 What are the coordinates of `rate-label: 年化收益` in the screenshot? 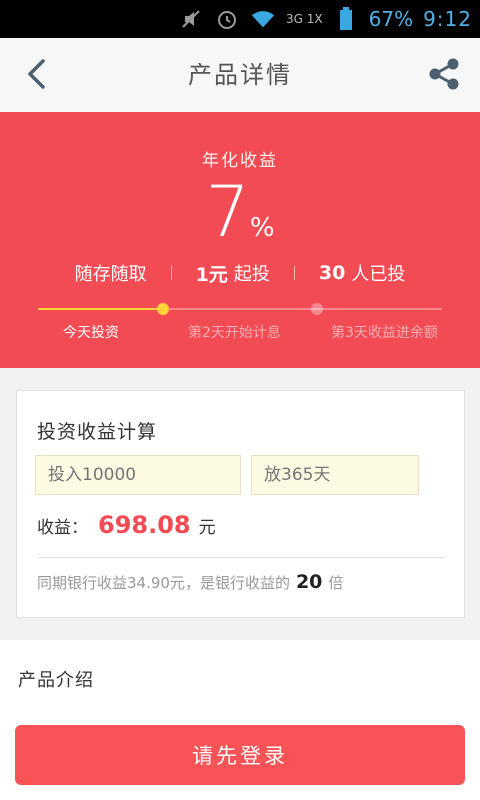 It's located at (240, 161).